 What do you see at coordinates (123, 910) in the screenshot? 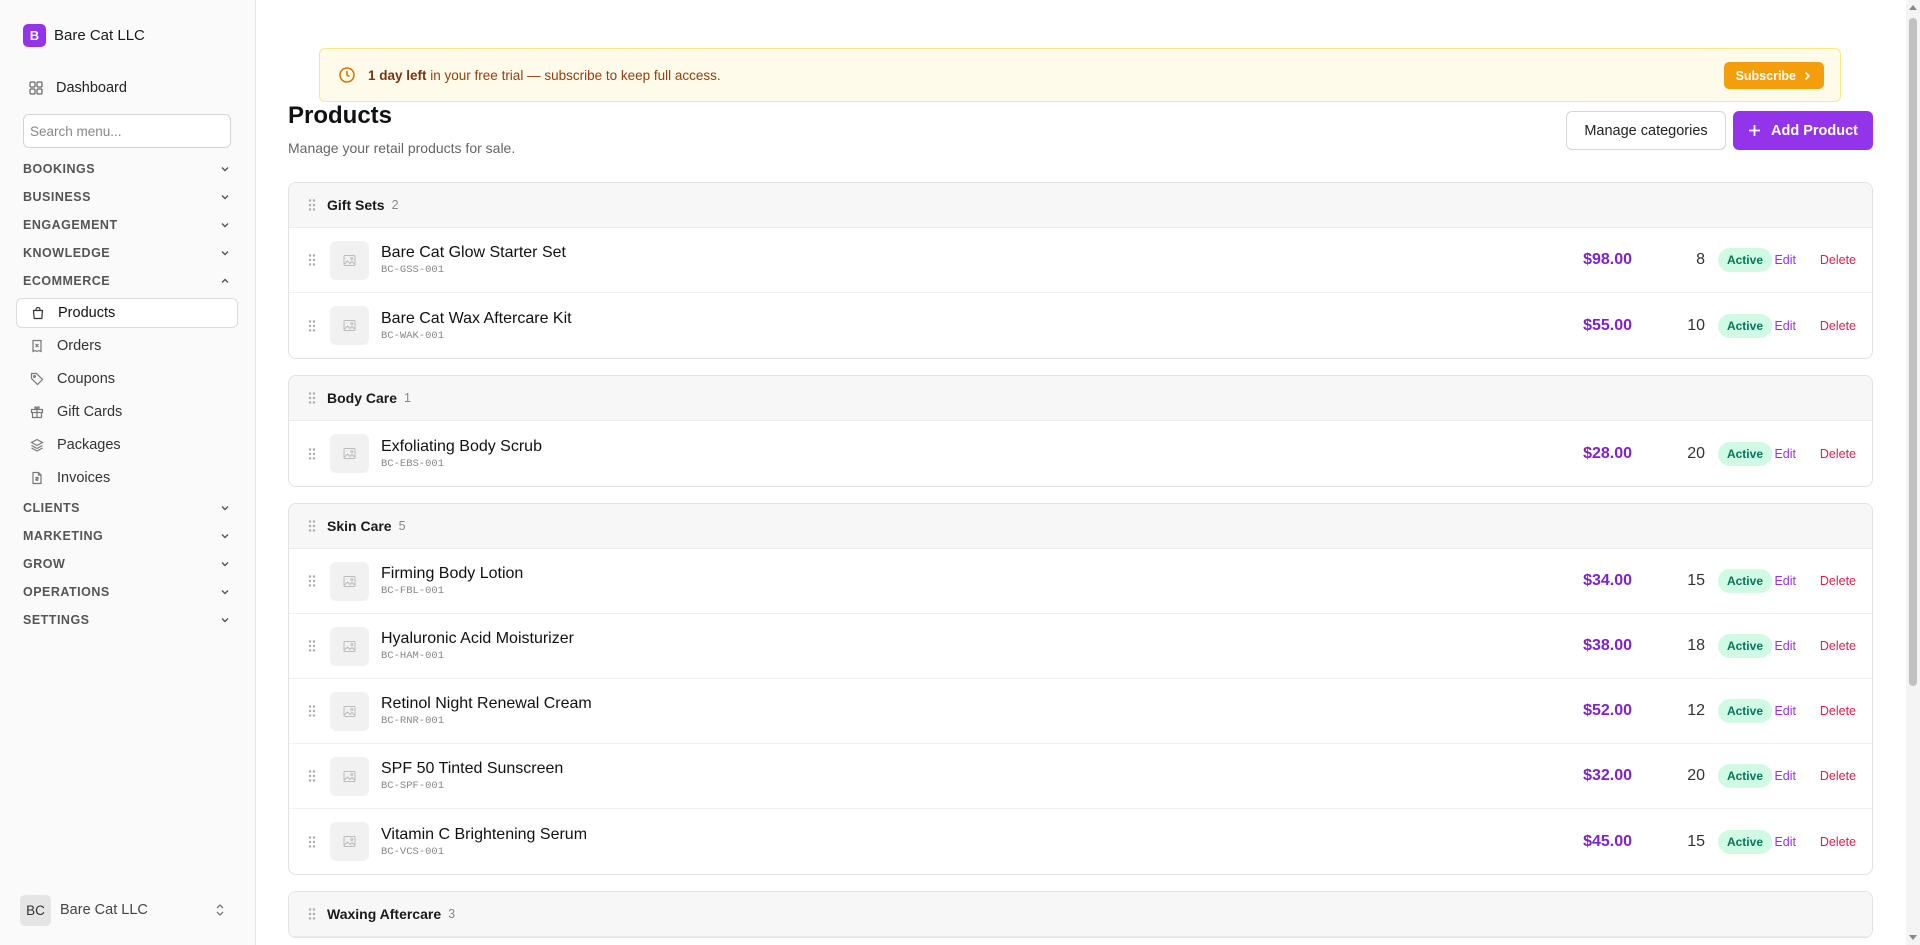
I see `user-menu: BC Bare Cat LLC` at bounding box center [123, 910].